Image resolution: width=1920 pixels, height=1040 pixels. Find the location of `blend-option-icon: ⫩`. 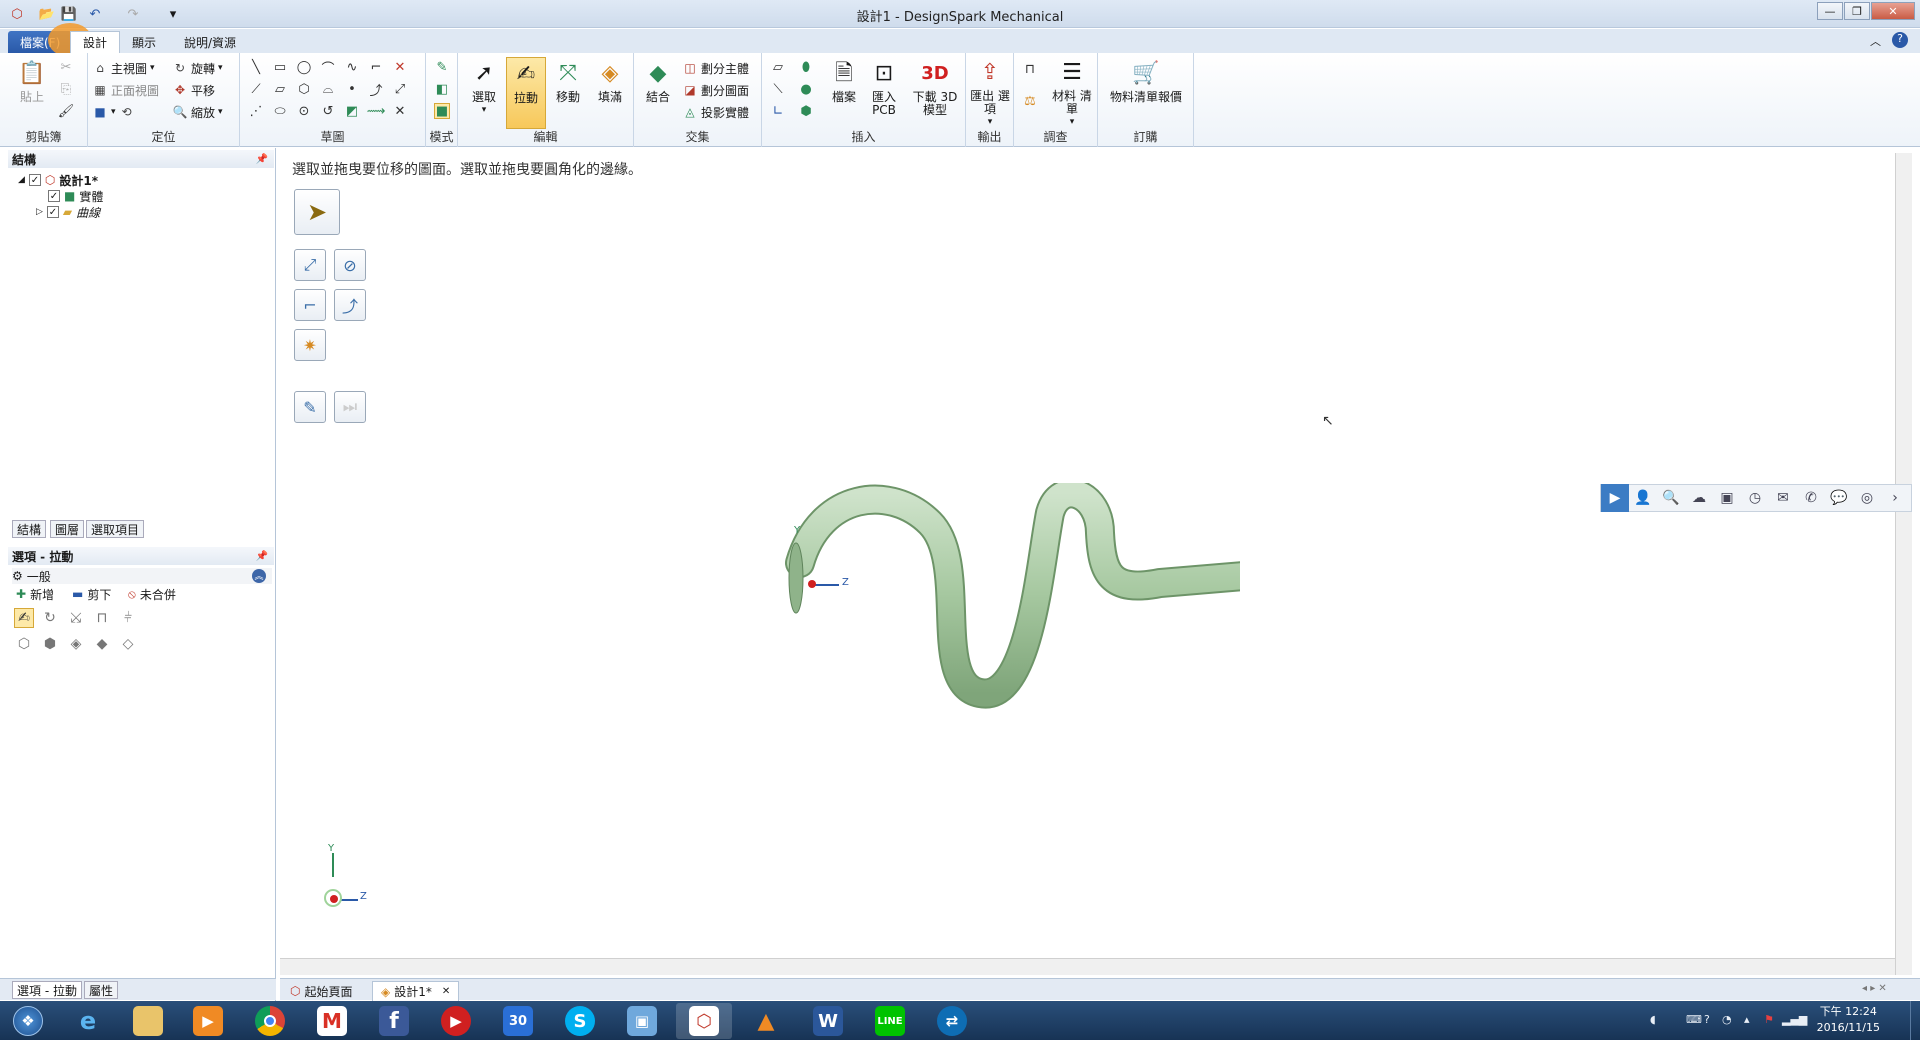

blend-option-icon: ⫩ is located at coordinates (128, 618).